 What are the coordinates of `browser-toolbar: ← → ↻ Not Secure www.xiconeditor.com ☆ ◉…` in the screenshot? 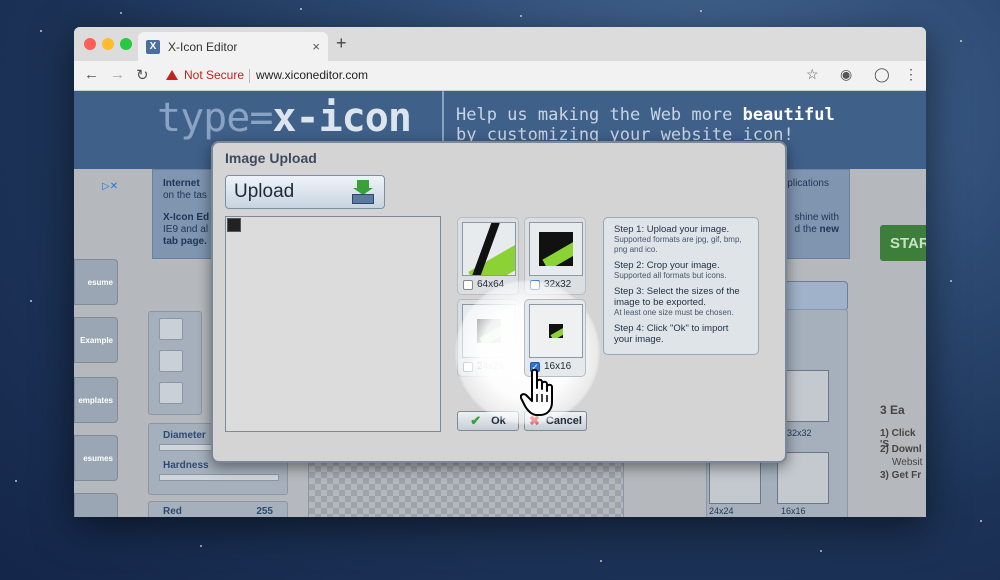 It's located at (500, 76).